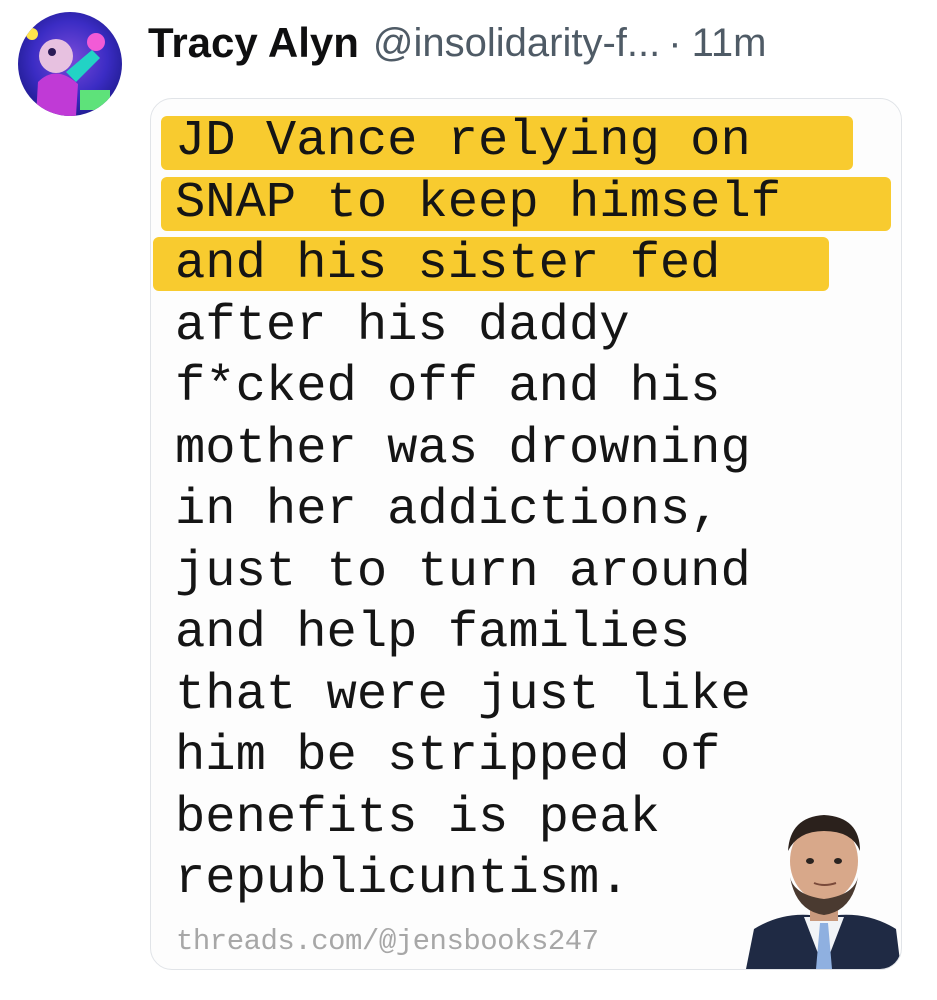  Describe the element at coordinates (387, 941) in the screenshot. I see `source-watermark: threads.com/@jensbooks247` at that location.